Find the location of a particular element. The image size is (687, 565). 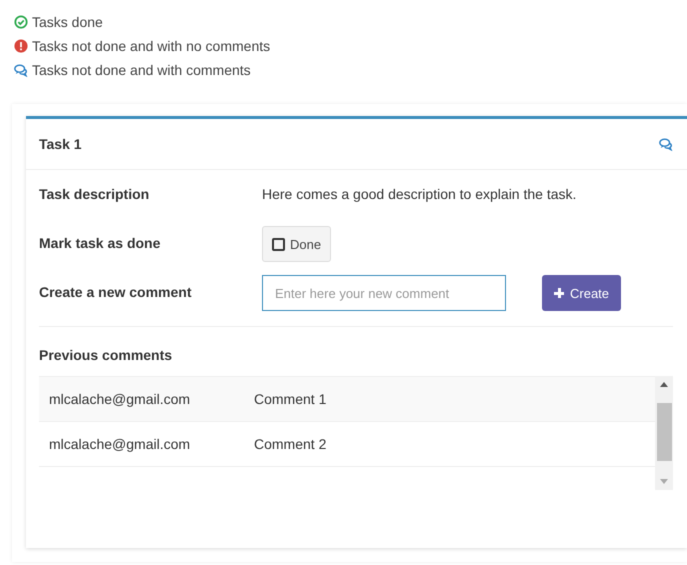

section-label: Previous comments is located at coordinates (106, 356).